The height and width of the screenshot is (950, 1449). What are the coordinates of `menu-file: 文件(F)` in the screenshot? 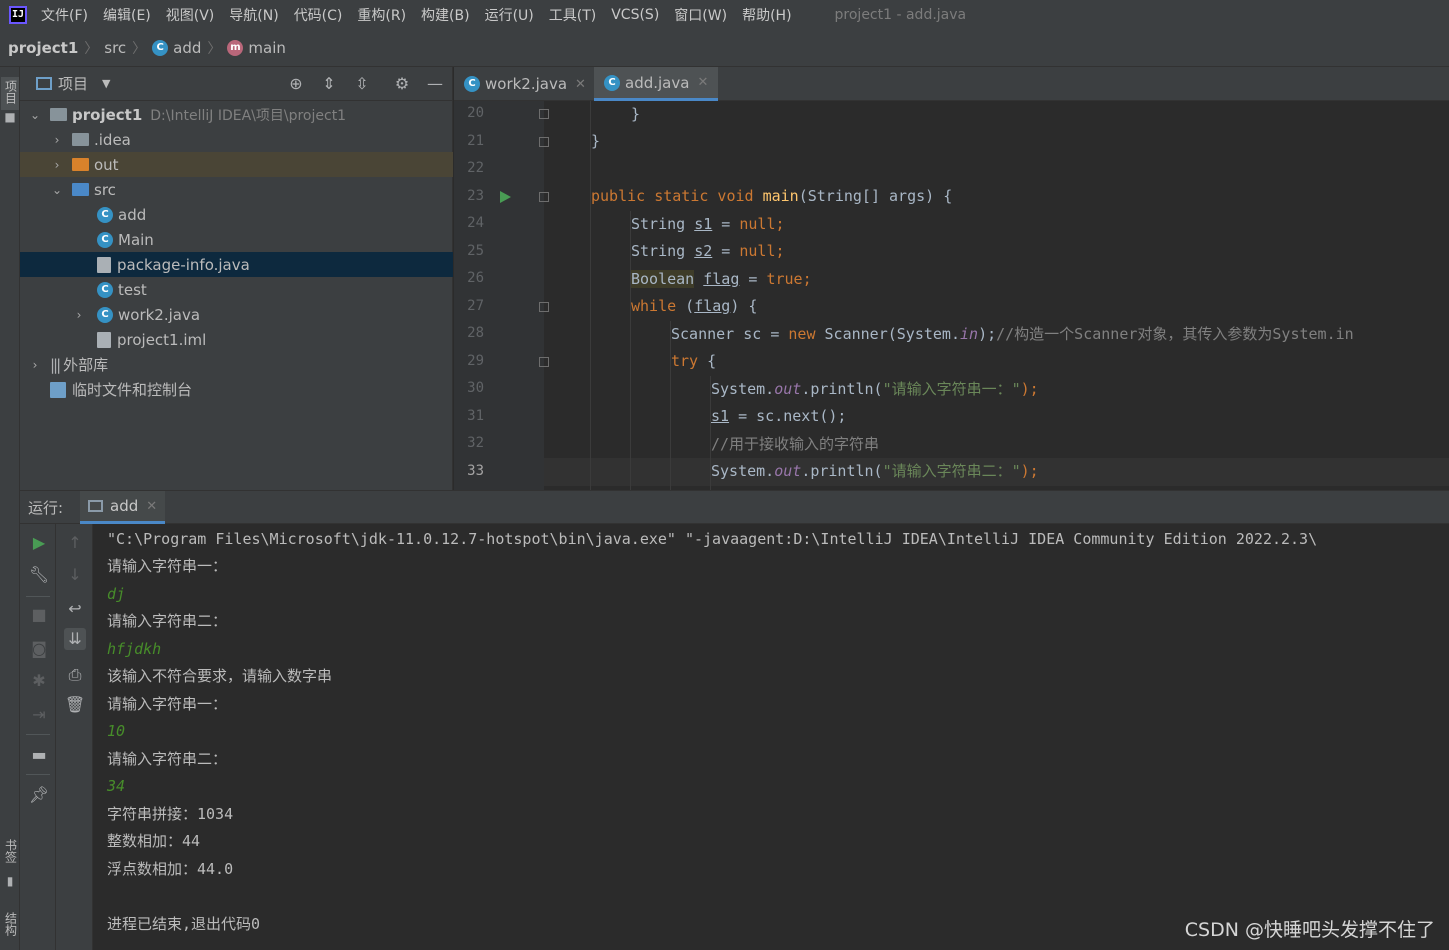 It's located at (64, 15).